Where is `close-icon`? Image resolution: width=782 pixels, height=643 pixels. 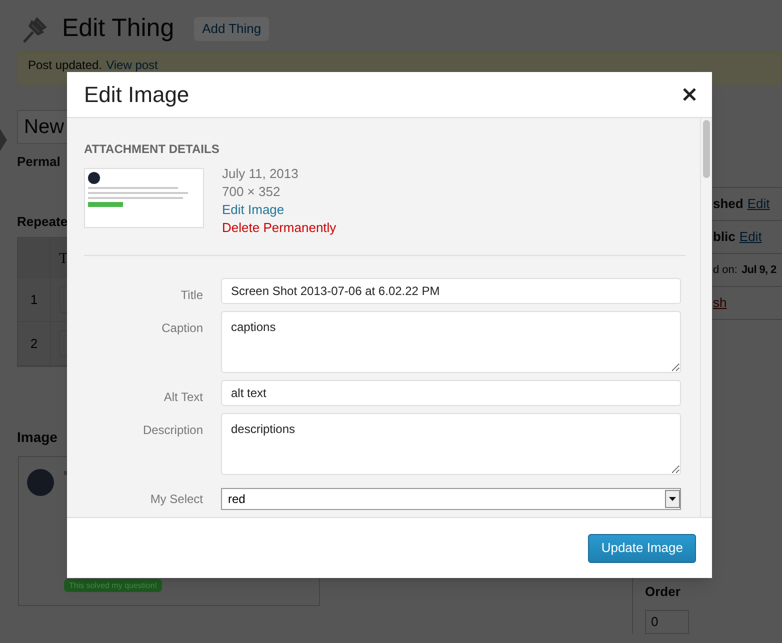 close-icon is located at coordinates (689, 94).